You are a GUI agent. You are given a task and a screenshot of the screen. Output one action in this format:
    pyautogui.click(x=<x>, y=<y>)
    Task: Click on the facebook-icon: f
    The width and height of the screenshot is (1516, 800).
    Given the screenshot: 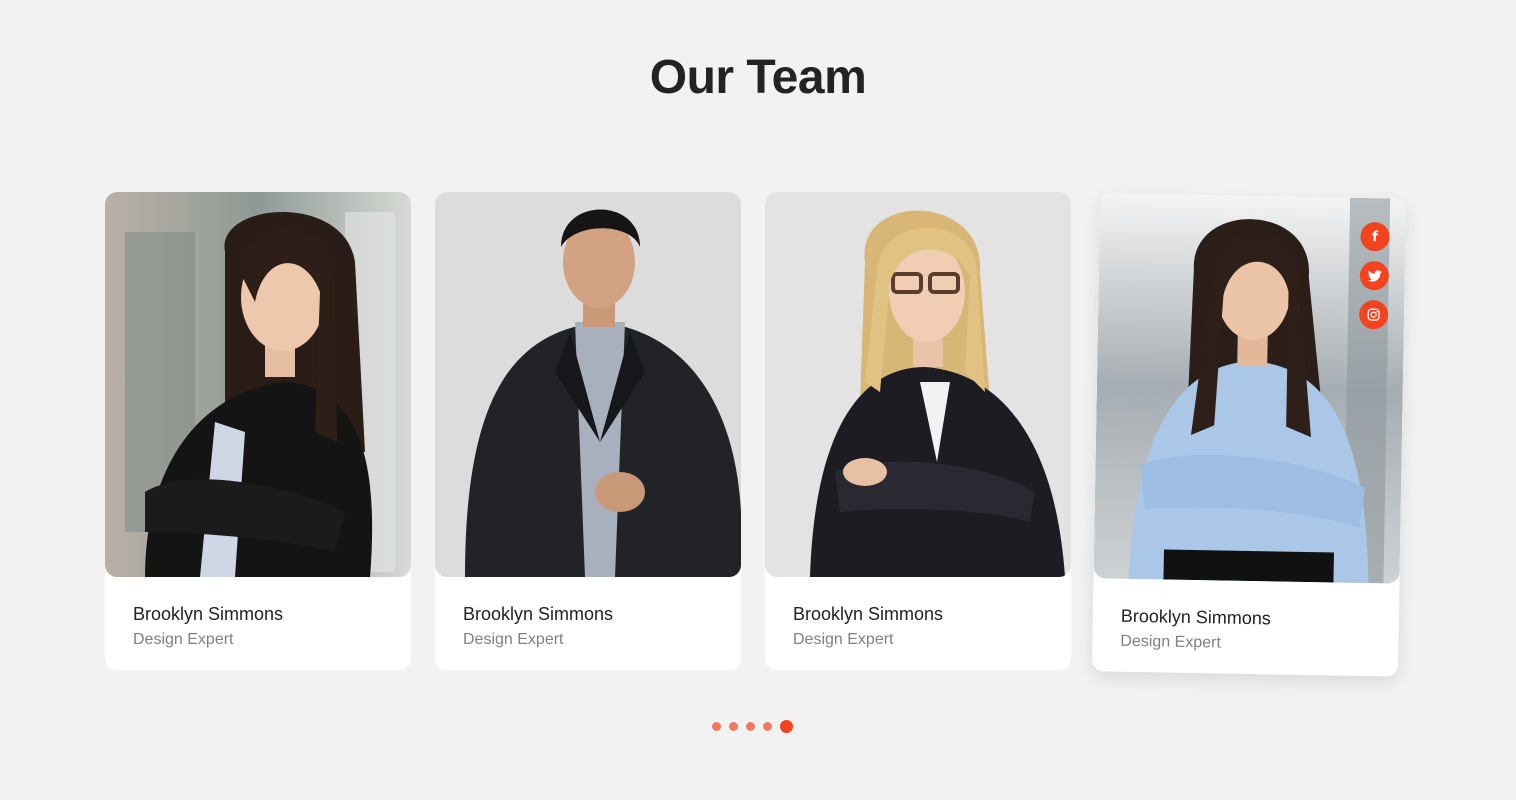 What is the action you would take?
    pyautogui.click(x=1375, y=236)
    